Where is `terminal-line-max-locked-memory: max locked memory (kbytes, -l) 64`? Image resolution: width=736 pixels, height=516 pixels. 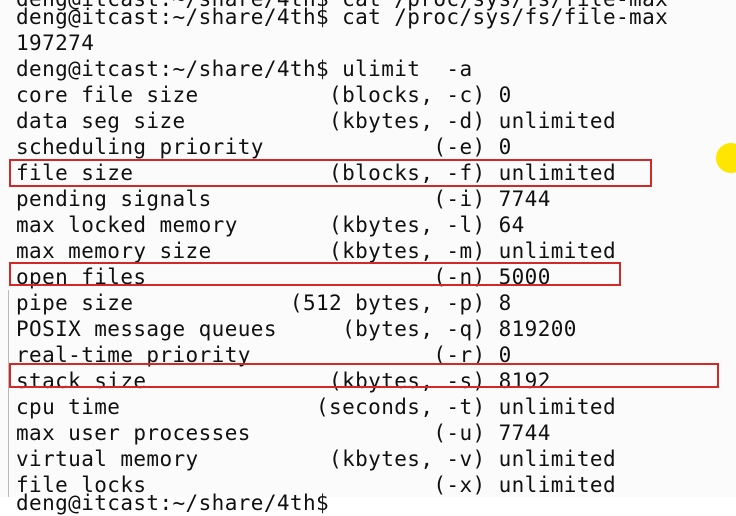
terminal-line-max-locked-memory: max locked memory (kbytes, -l) 64 is located at coordinates (270, 225).